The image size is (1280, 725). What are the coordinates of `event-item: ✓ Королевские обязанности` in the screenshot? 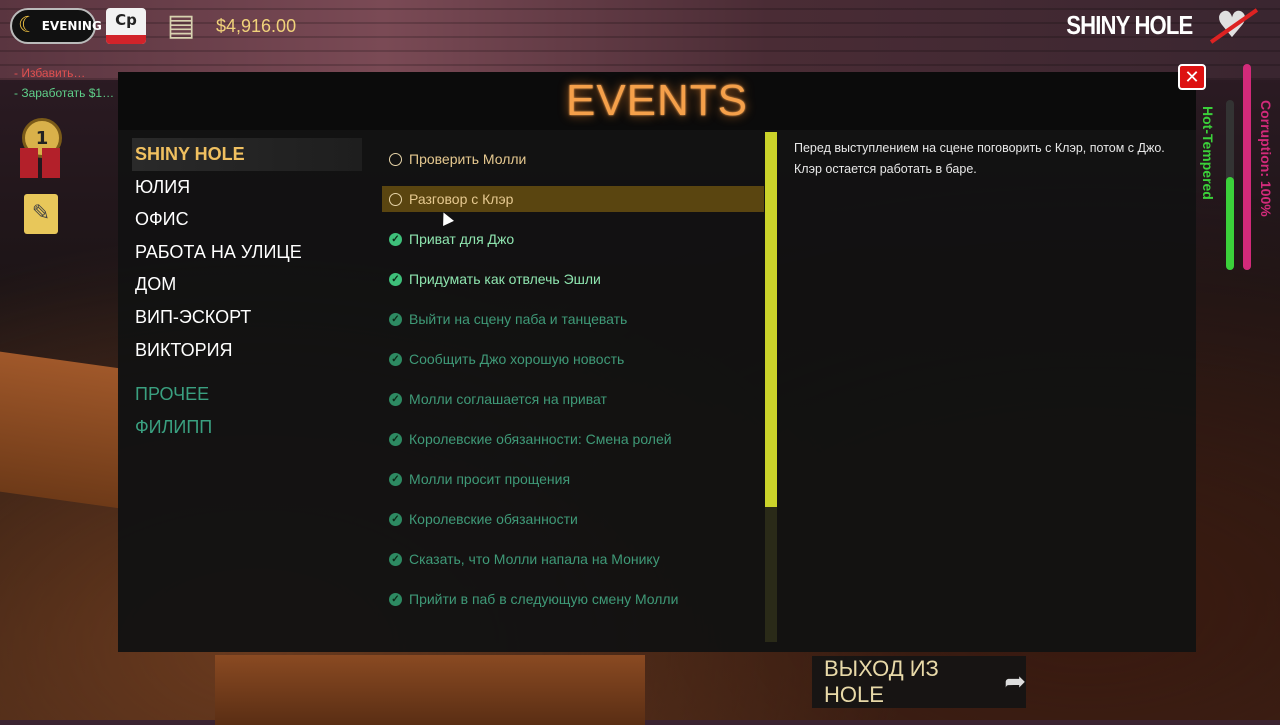 It's located at (573, 519).